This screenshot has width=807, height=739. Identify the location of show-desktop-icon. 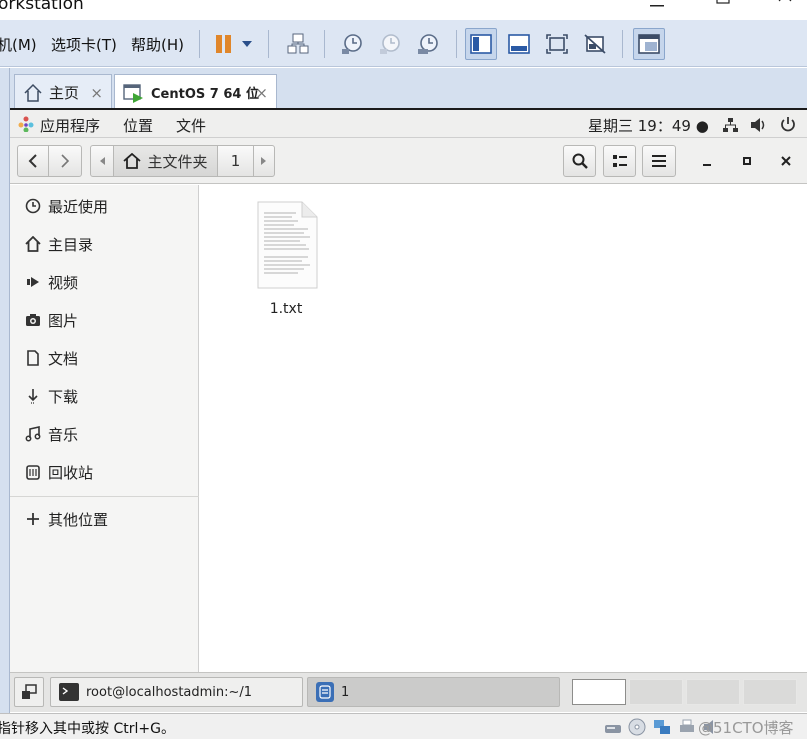
(29, 691).